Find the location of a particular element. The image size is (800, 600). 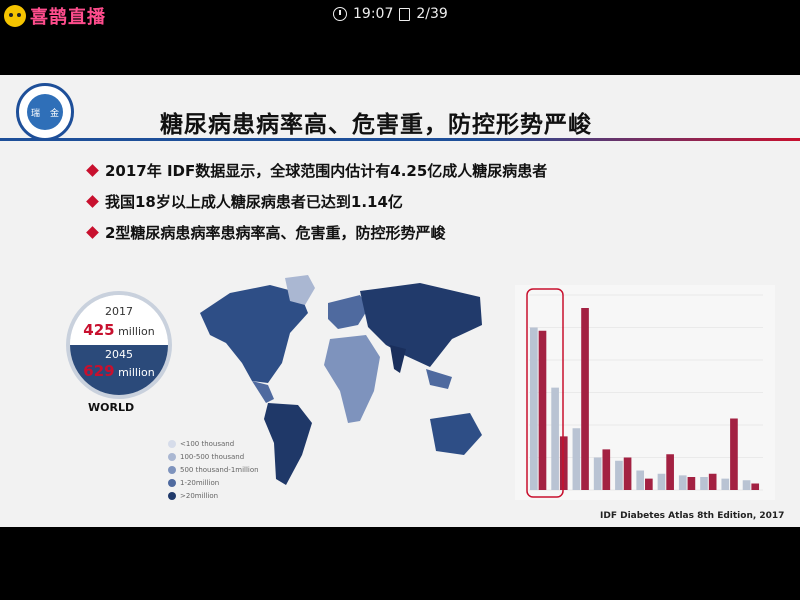

slide-title: 糖尿病患病率高、危害重，防控形势严峻 is located at coordinates (376, 125).